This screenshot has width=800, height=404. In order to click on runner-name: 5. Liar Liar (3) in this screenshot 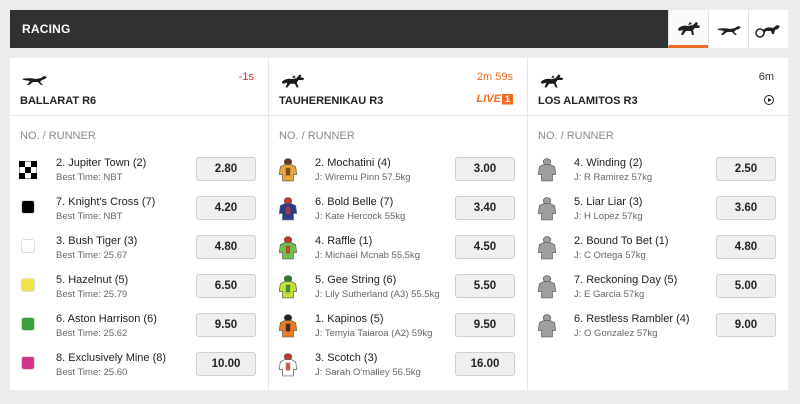, I will do `click(608, 202)`.